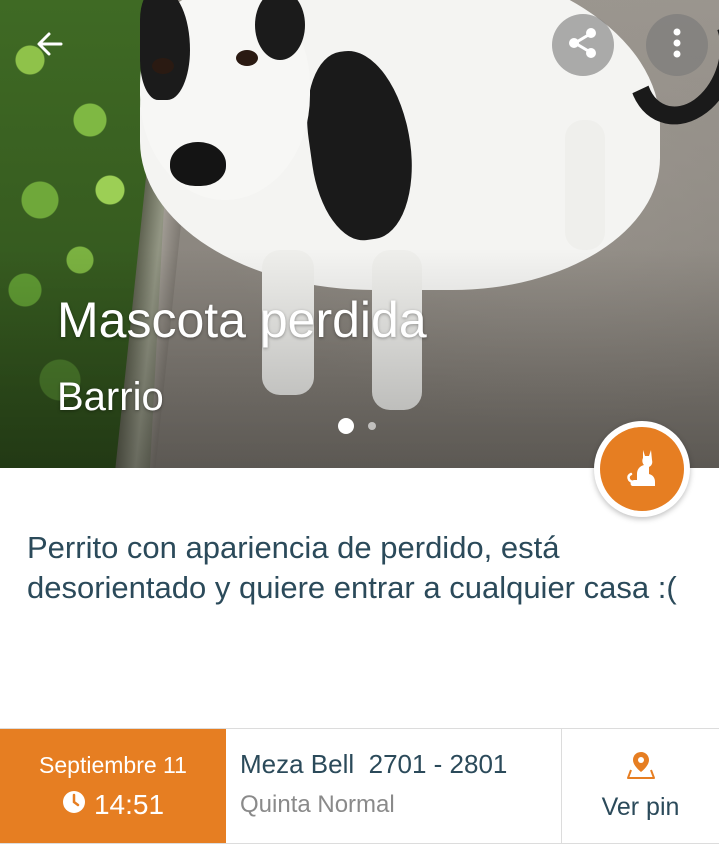 Image resolution: width=719 pixels, height=847 pixels. I want to click on view-pin-button: Ver pin, so click(640, 786).